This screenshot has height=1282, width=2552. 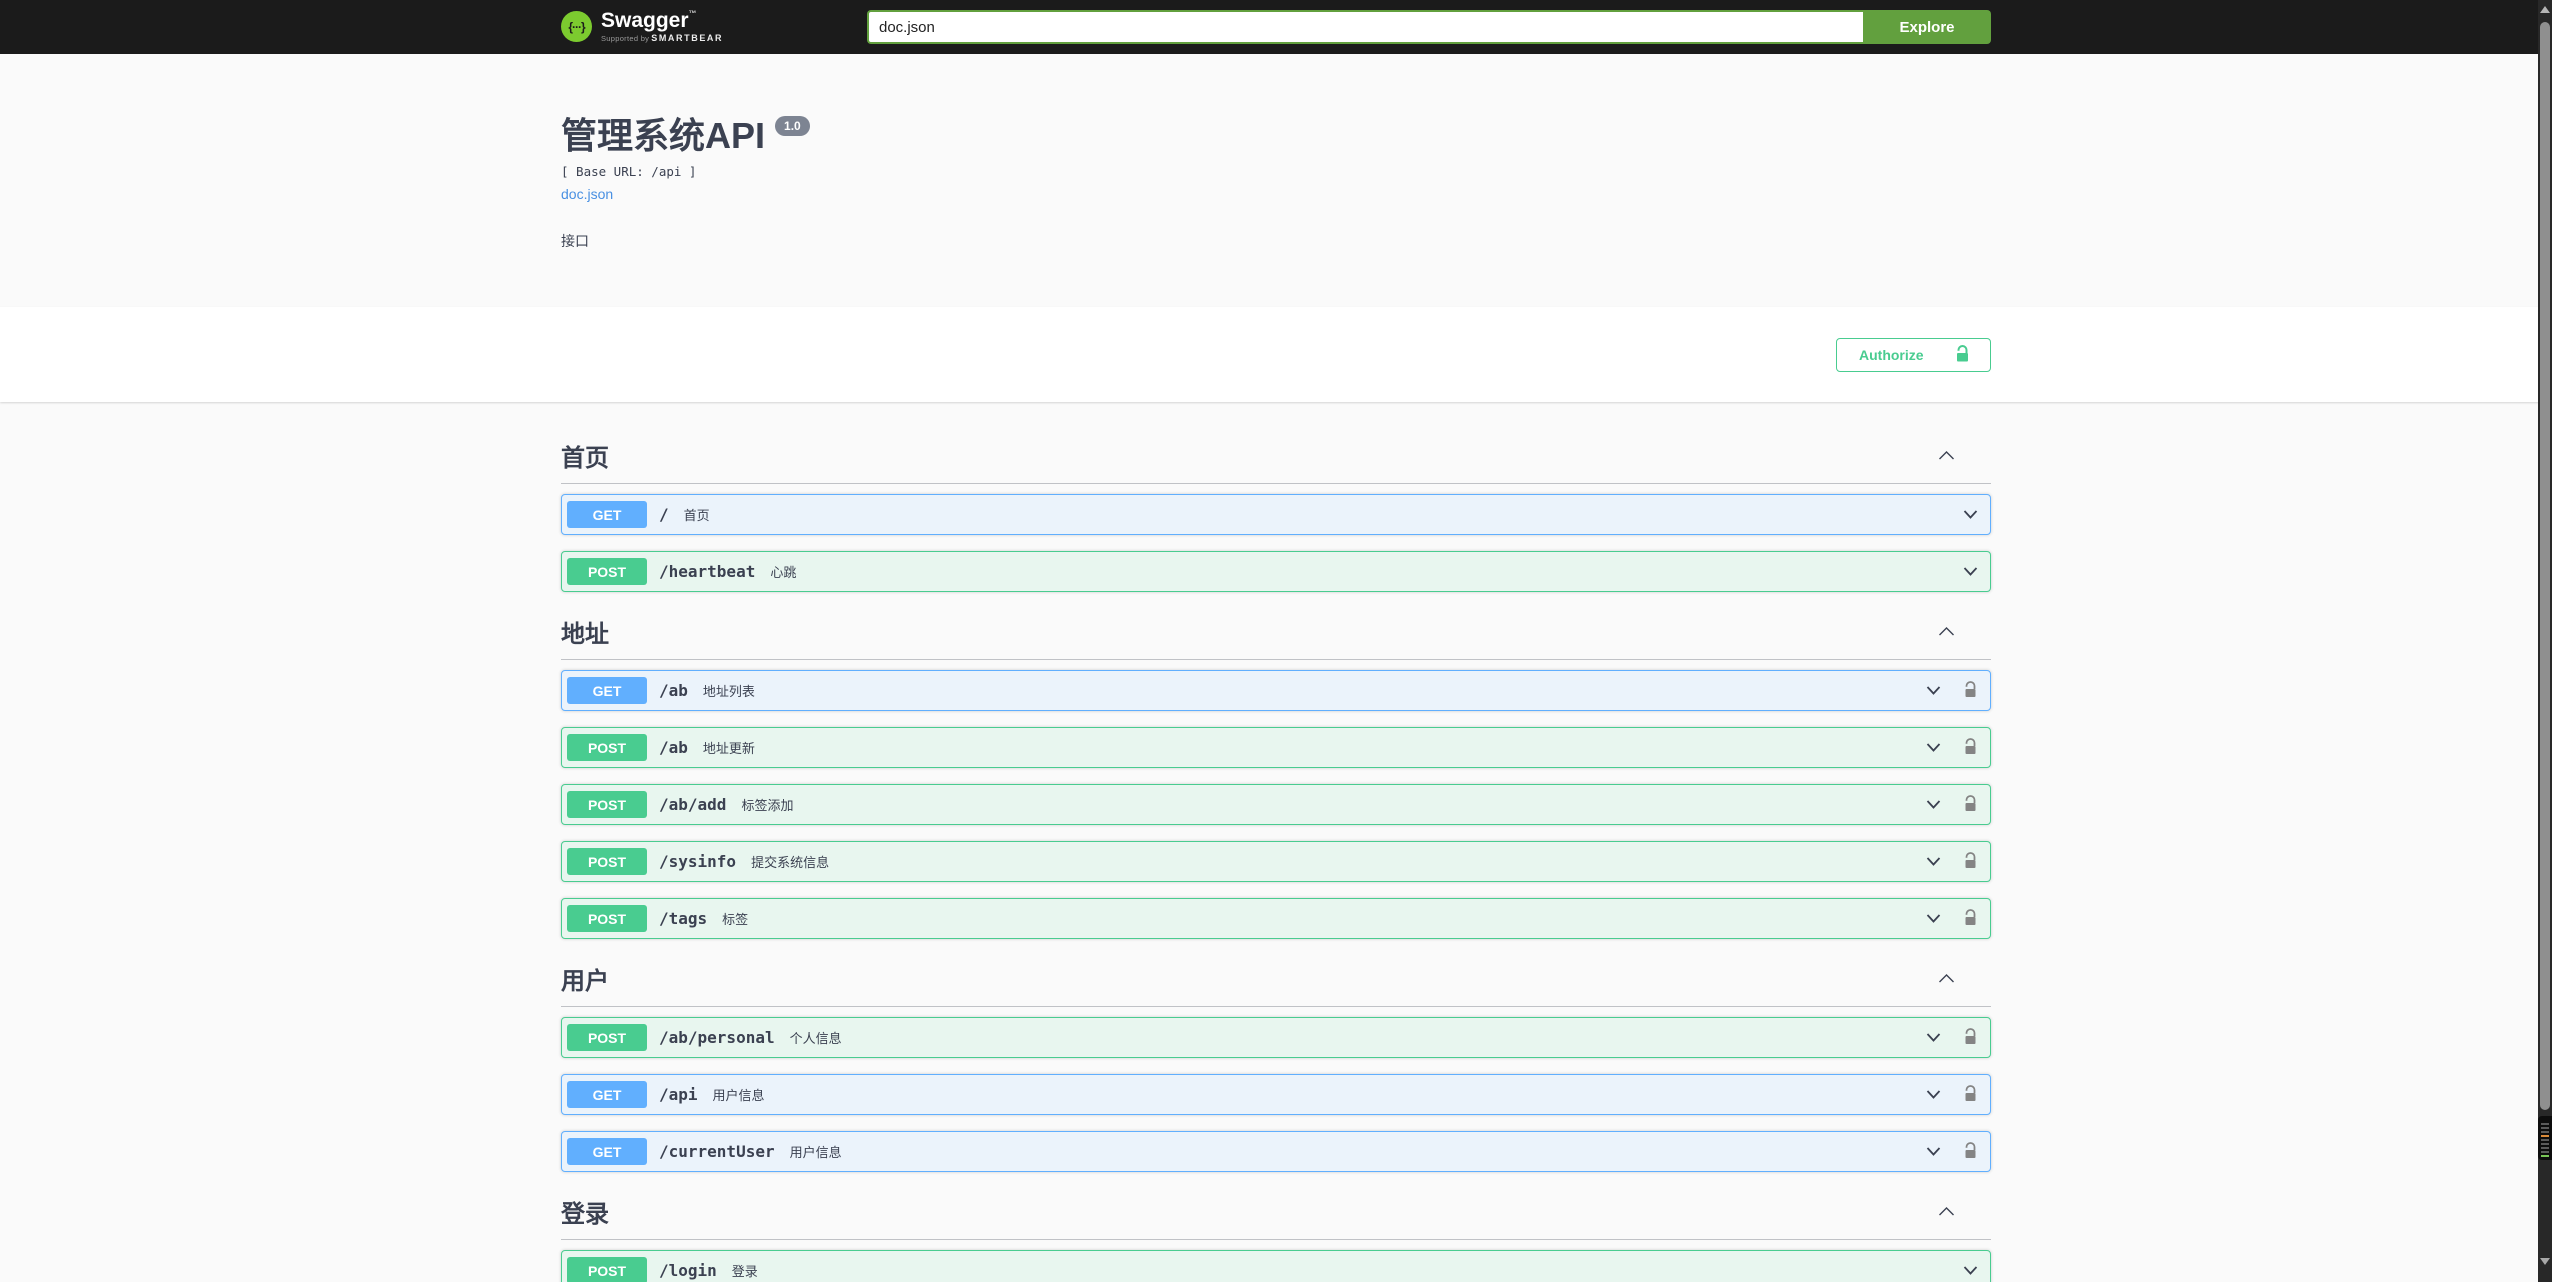 What do you see at coordinates (683, 918) in the screenshot?
I see `endpoint-path: /tags` at bounding box center [683, 918].